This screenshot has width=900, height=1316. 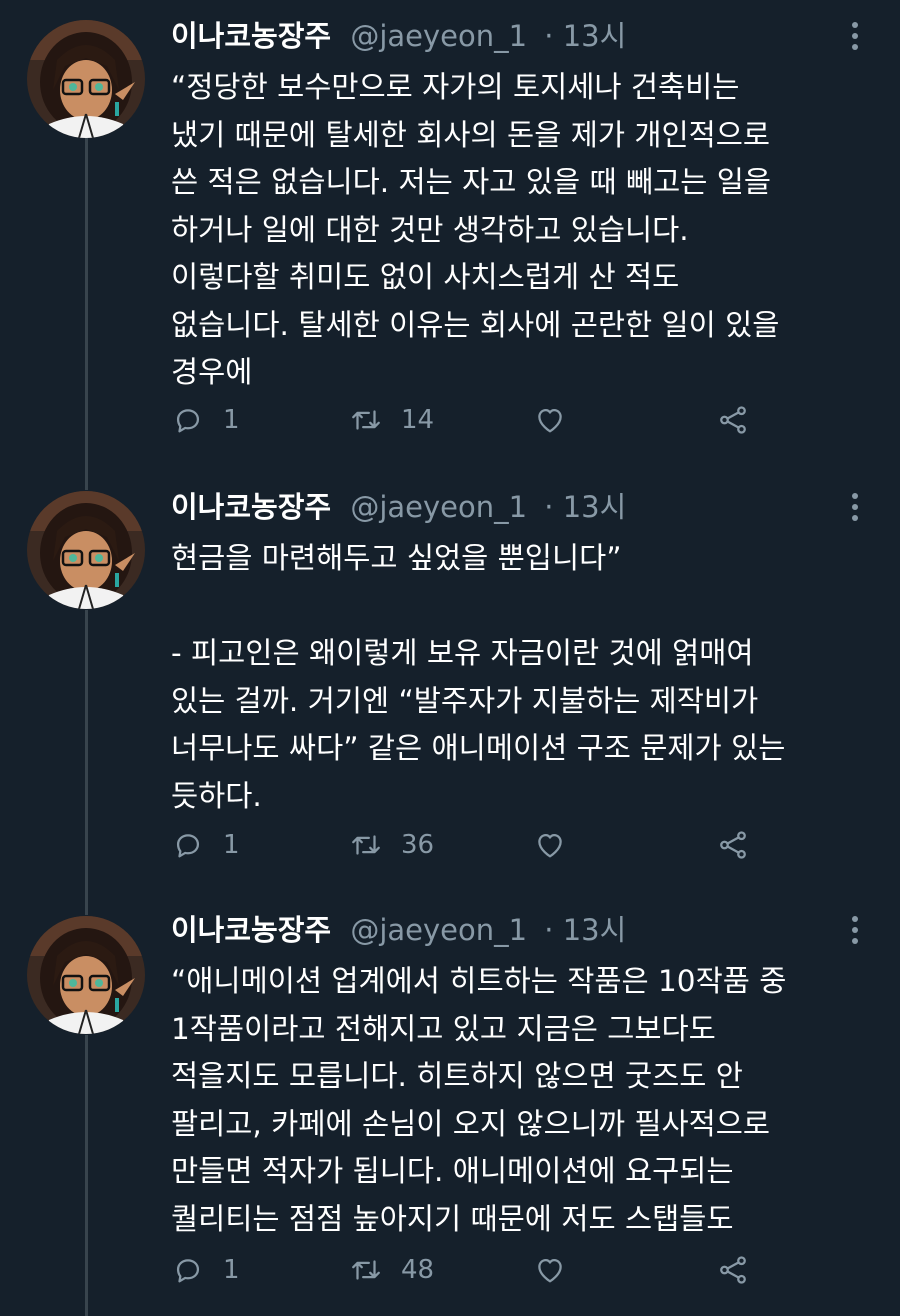 I want to click on text-line: - 피고인은 왜이렇게 보유 자금이란 것에 얽매여, so click(x=462, y=653).